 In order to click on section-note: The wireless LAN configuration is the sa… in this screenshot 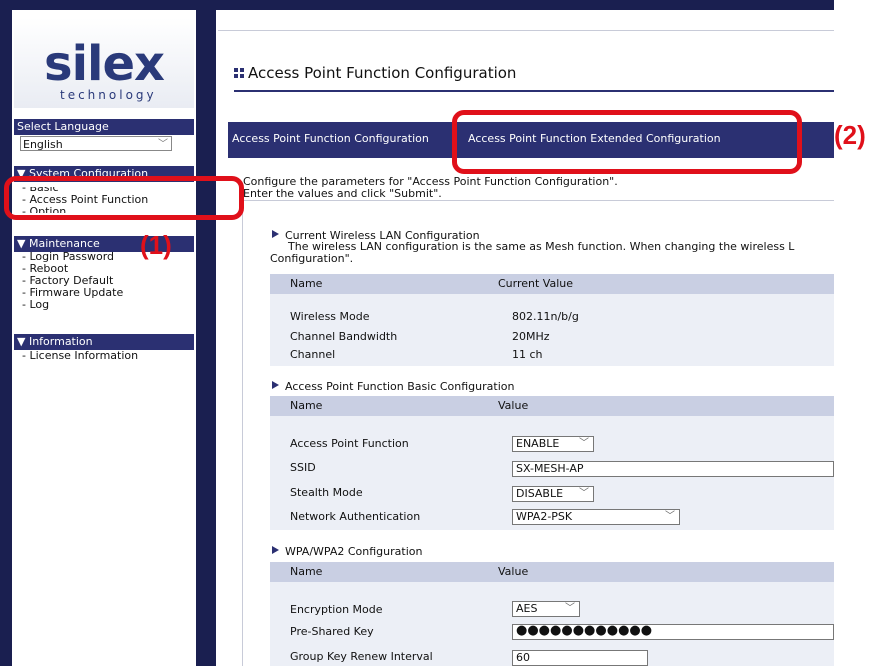, I will do `click(541, 246)`.